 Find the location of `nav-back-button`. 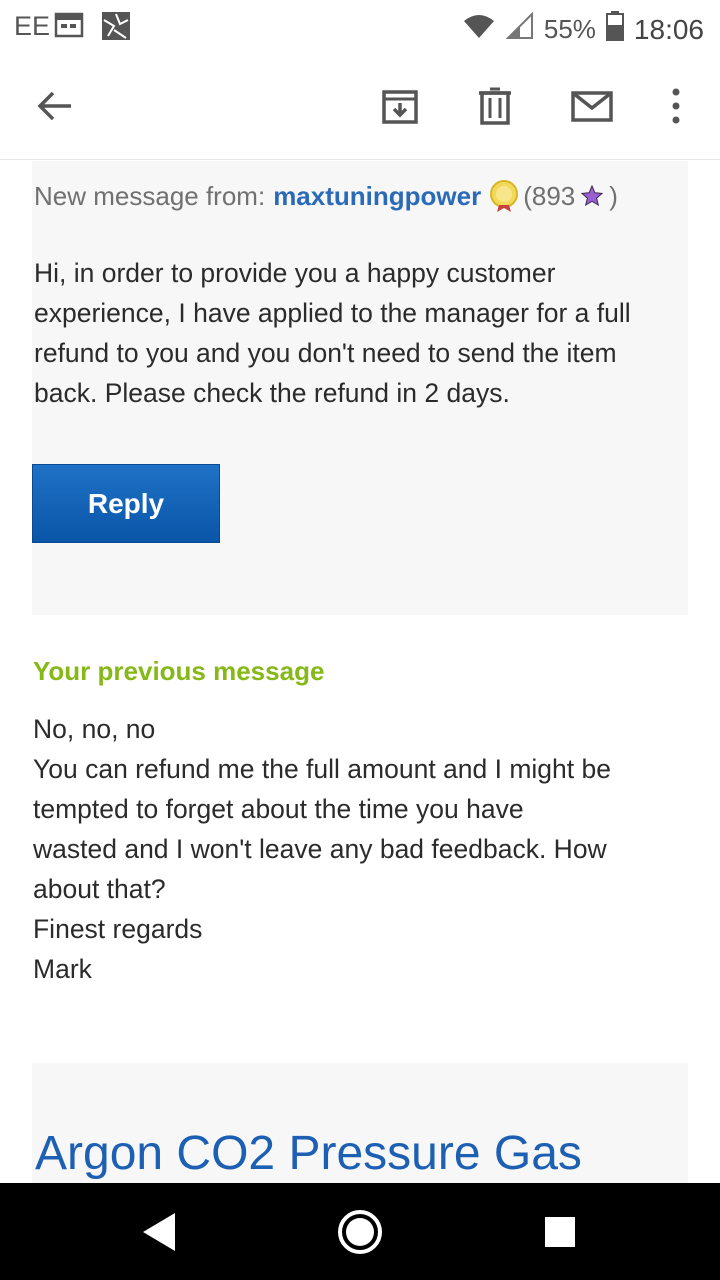

nav-back-button is located at coordinates (159, 1232).